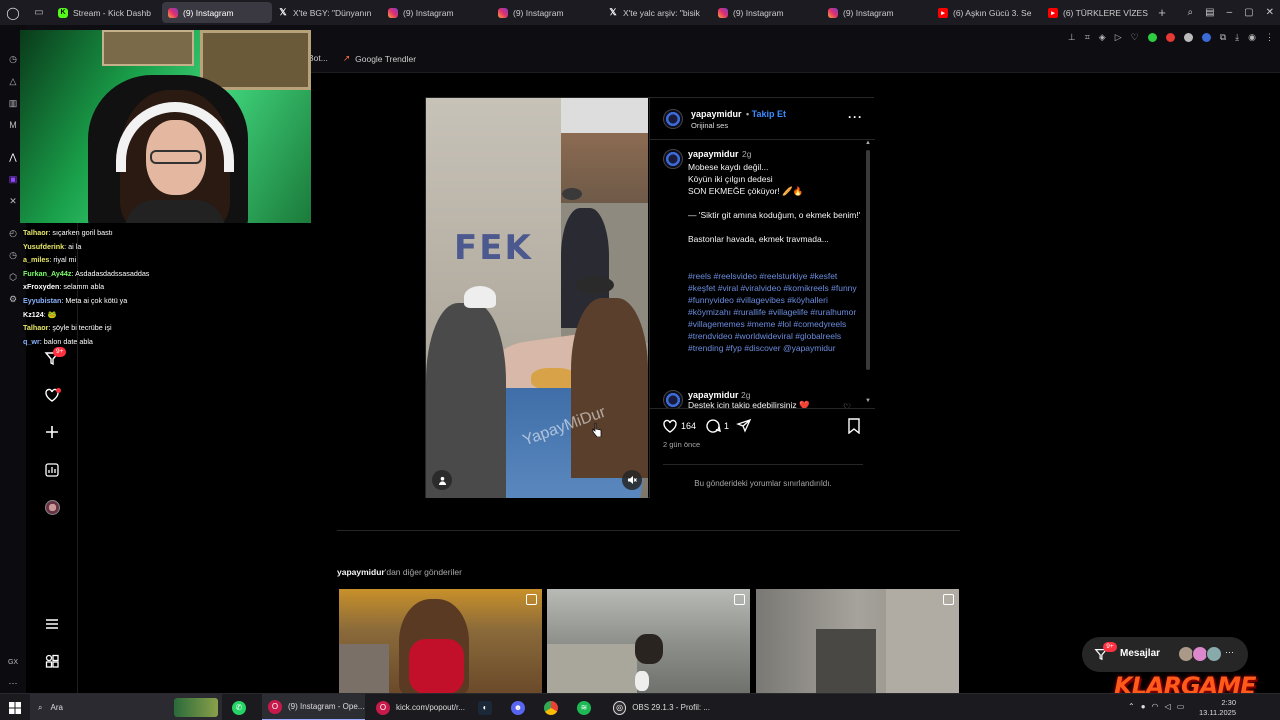 The image size is (1280, 720). I want to click on scroll-up-icon: ▲, so click(868, 143).